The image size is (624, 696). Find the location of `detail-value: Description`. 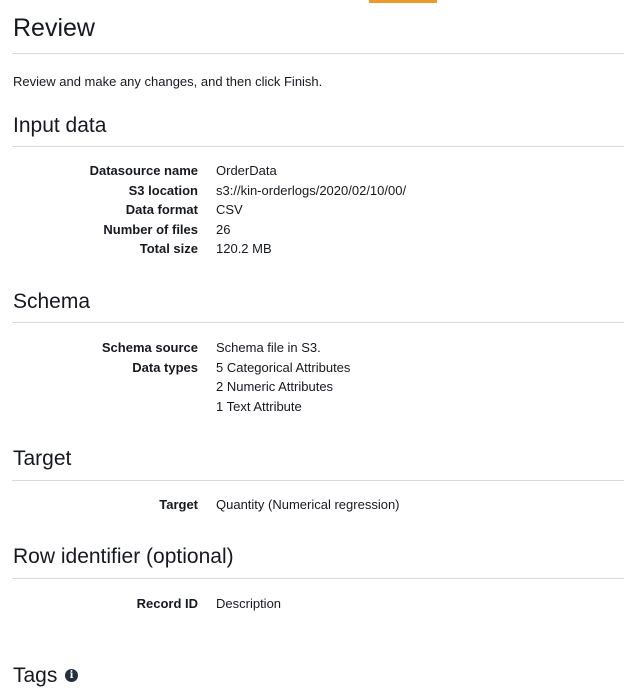

detail-value: Description is located at coordinates (249, 603).